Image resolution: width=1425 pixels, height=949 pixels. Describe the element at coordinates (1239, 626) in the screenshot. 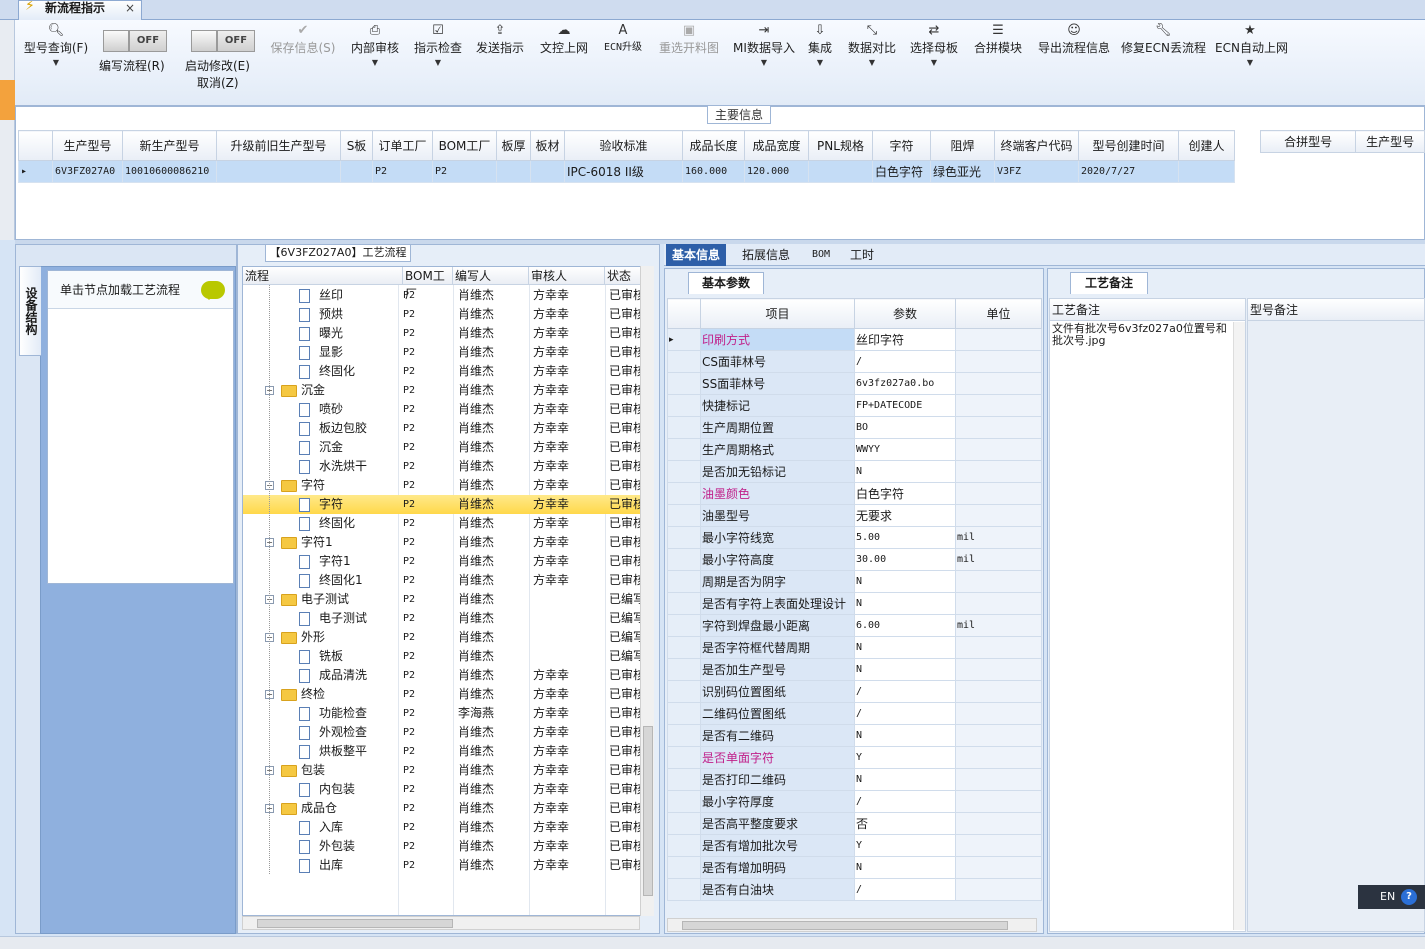

I see `notes-scrollbar` at that location.